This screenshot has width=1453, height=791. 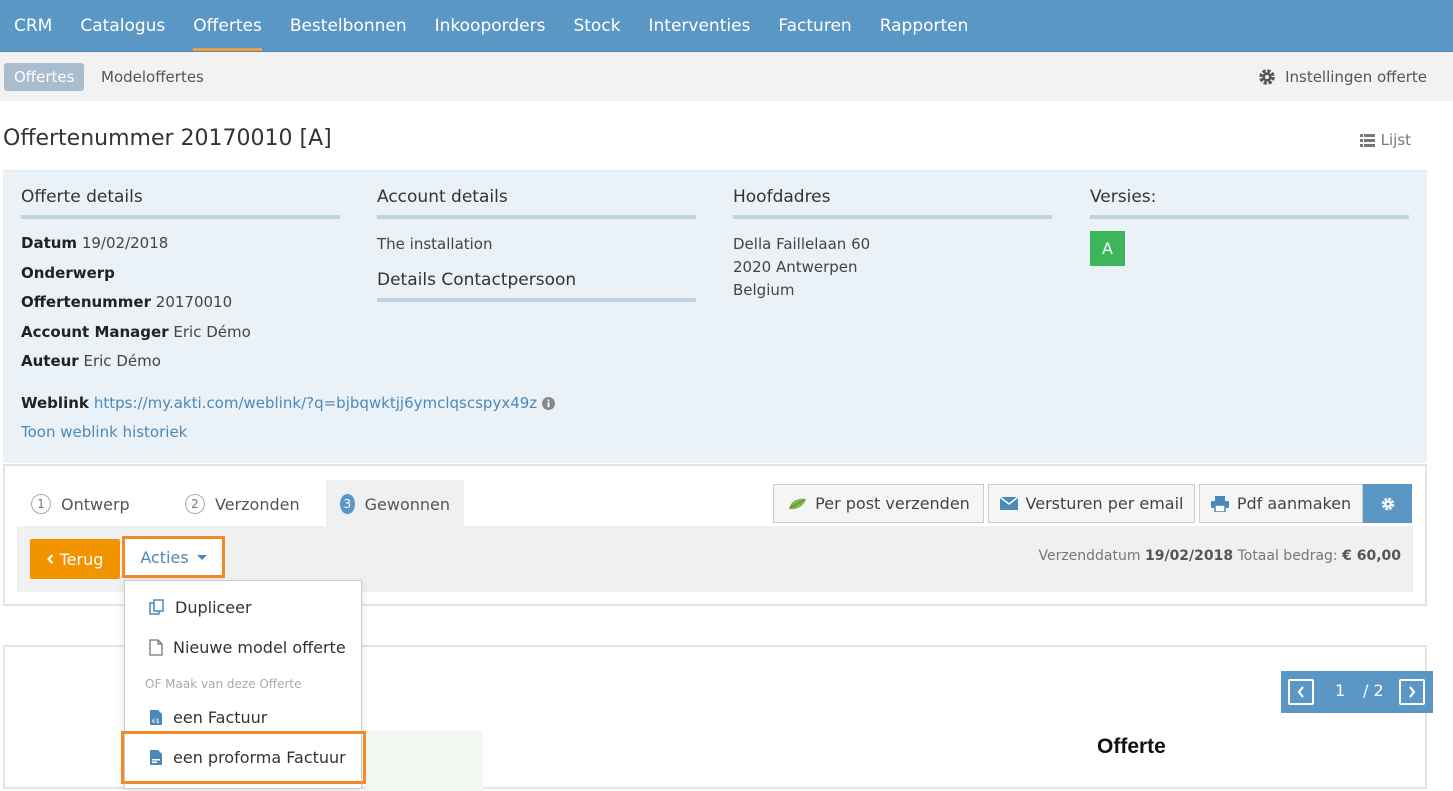 I want to click on datum-label: Datum, so click(x=49, y=243).